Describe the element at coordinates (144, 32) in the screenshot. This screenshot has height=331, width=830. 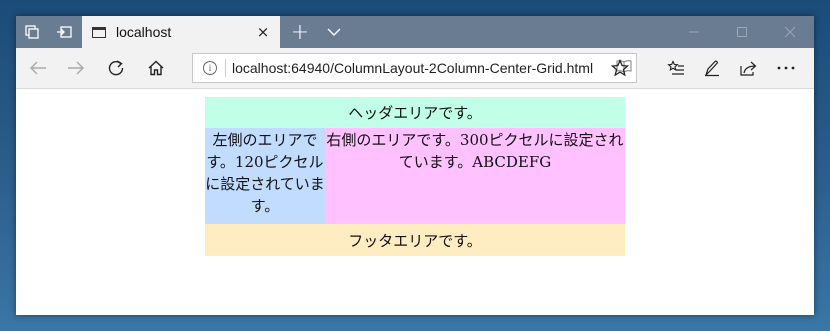
I see `tab-title: localhost` at that location.